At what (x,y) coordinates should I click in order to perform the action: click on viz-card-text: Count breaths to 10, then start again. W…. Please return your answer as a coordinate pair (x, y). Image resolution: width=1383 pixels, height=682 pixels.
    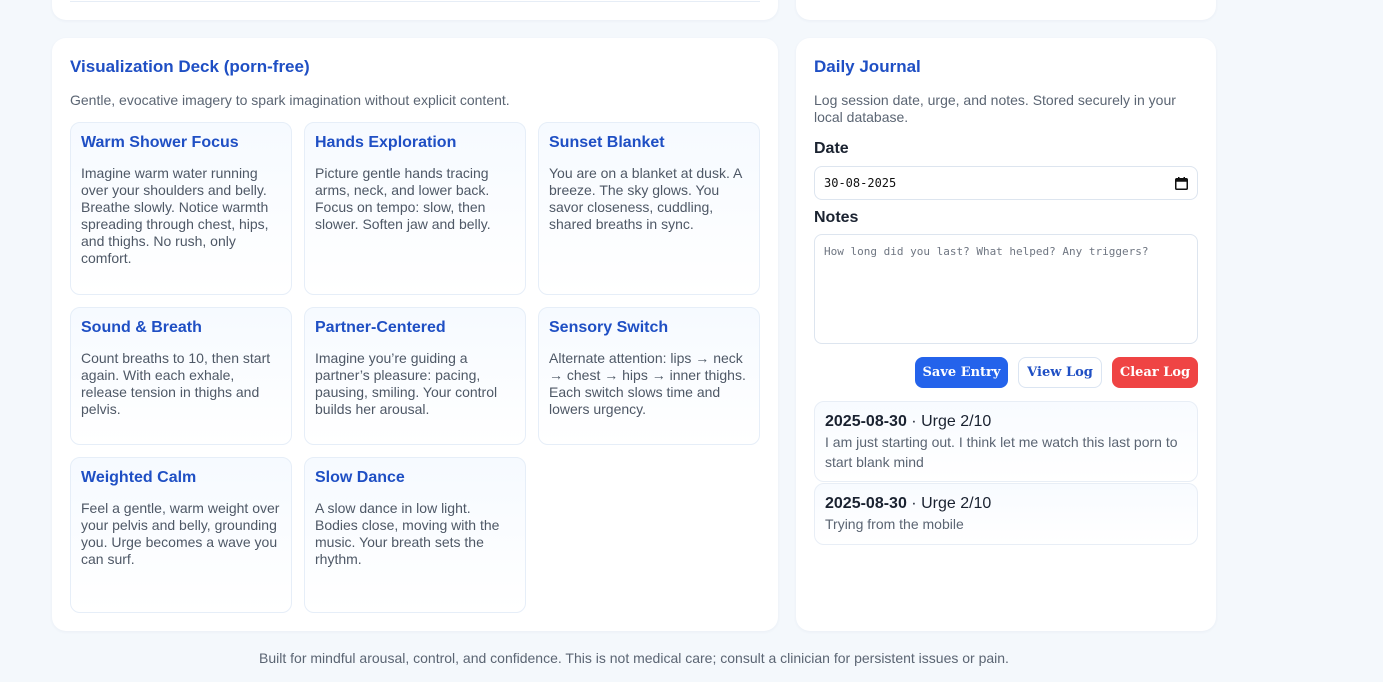
    Looking at the image, I should click on (176, 383).